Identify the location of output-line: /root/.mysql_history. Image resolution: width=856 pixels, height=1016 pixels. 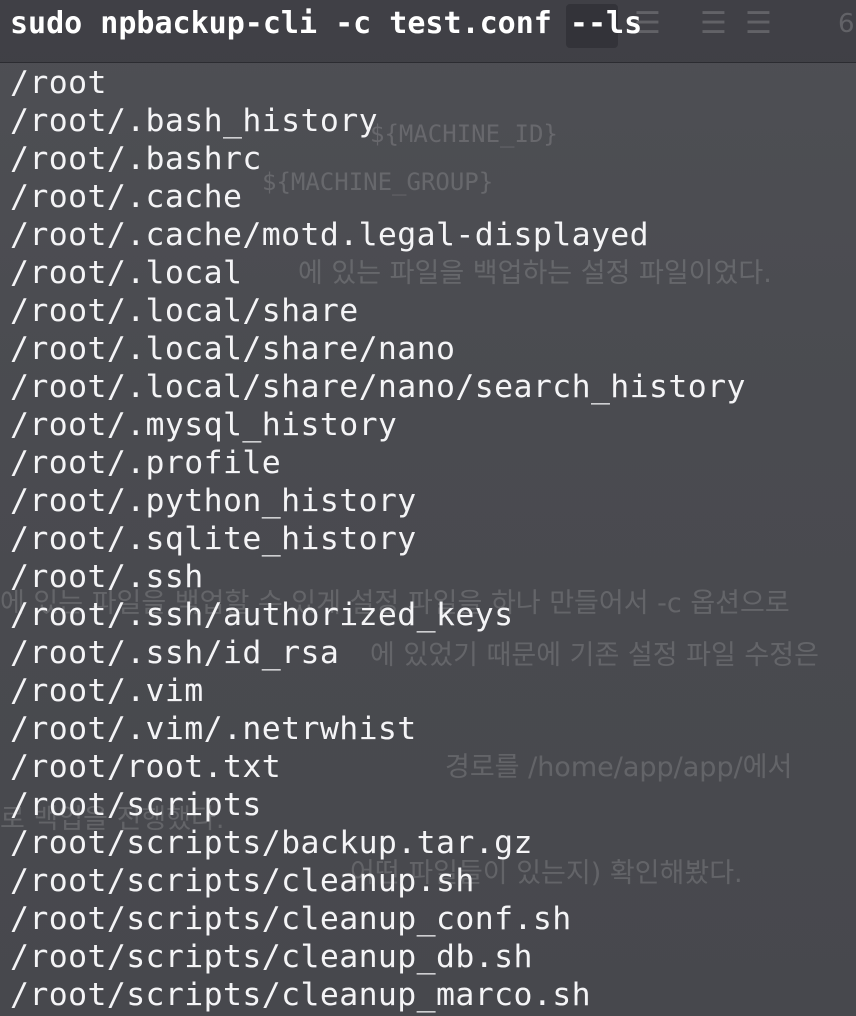
(204, 425).